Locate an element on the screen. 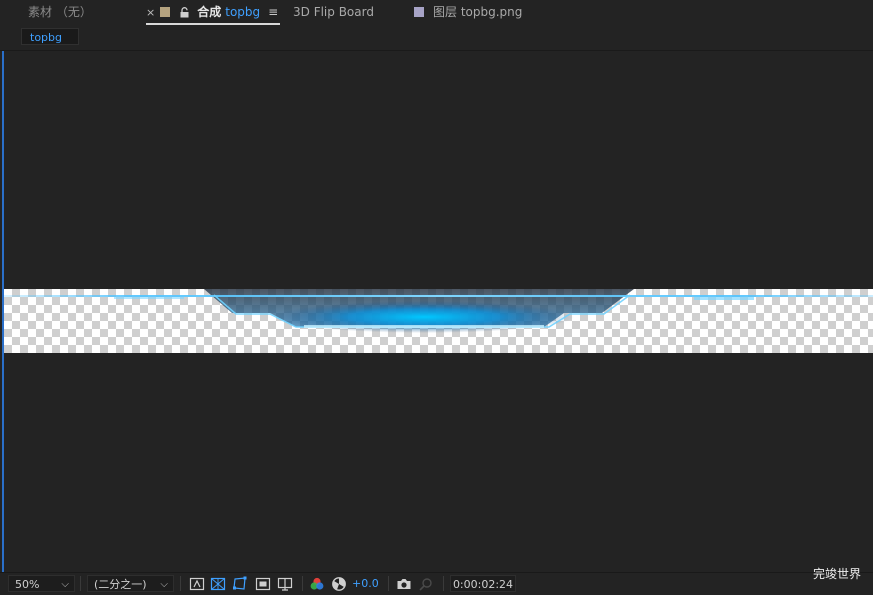  close-icon: × is located at coordinates (150, 12).